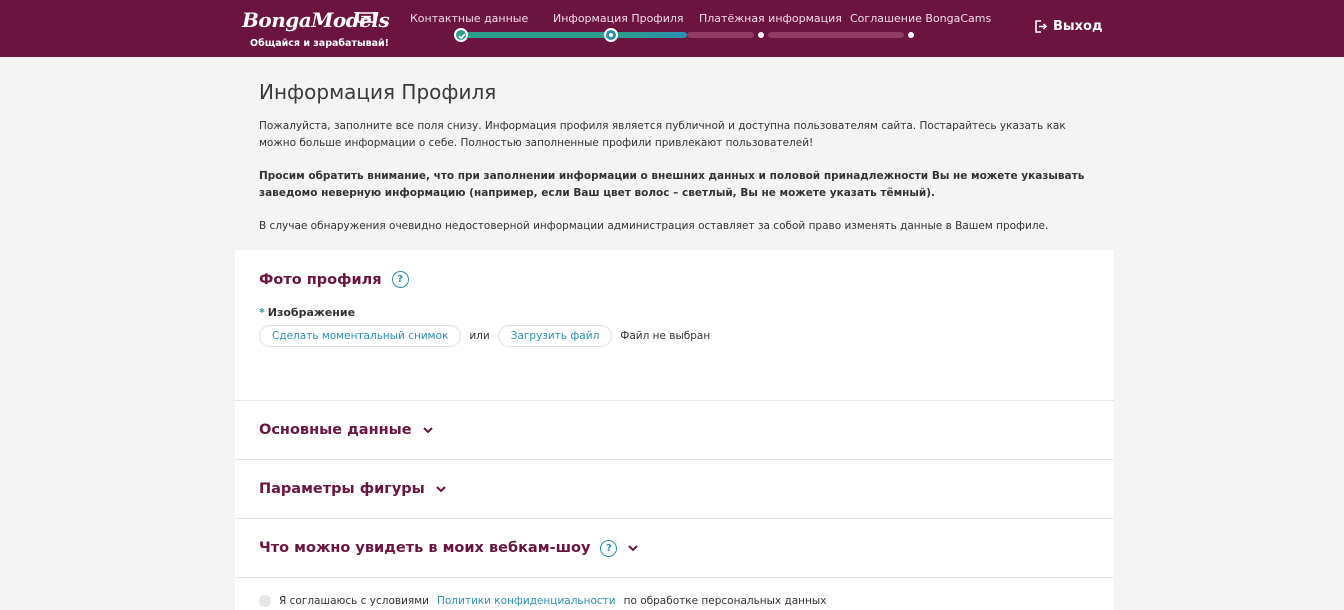  I want to click on progress-track-done, so click(537, 35).